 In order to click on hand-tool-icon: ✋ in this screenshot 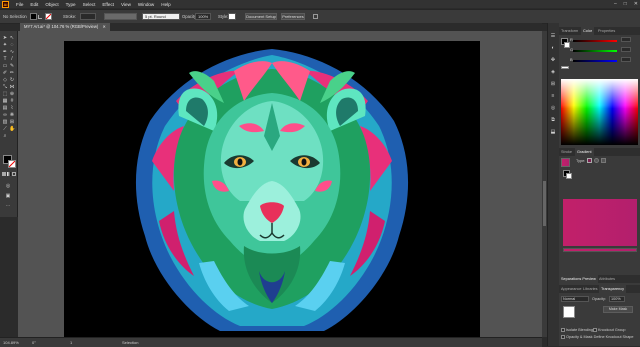, I will do `click(12, 129)`.